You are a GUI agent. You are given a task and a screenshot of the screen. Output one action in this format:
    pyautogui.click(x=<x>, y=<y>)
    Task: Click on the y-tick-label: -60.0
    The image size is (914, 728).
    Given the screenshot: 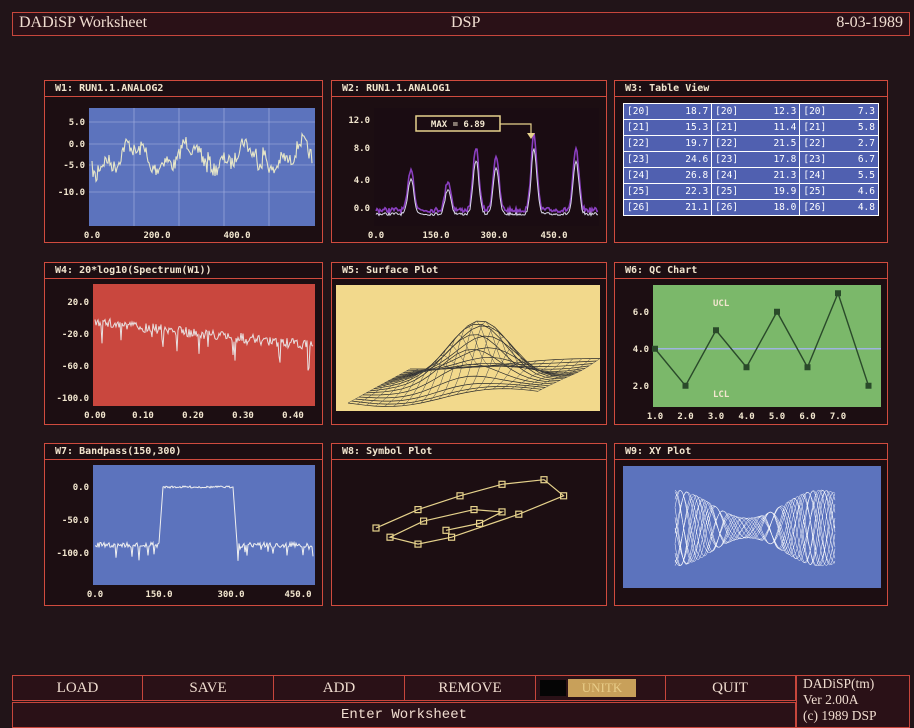 What is the action you would take?
    pyautogui.click(x=75, y=367)
    